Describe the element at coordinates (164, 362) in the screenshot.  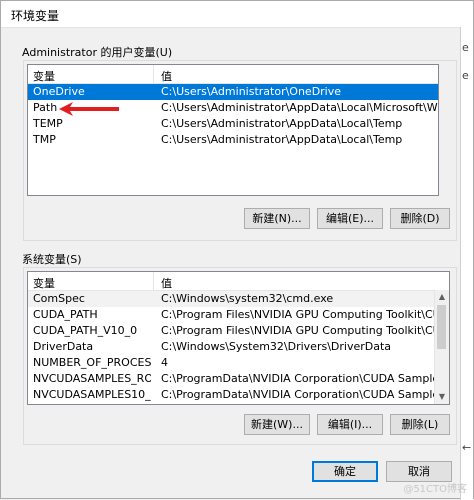
I see `variable-value: 4` at that location.